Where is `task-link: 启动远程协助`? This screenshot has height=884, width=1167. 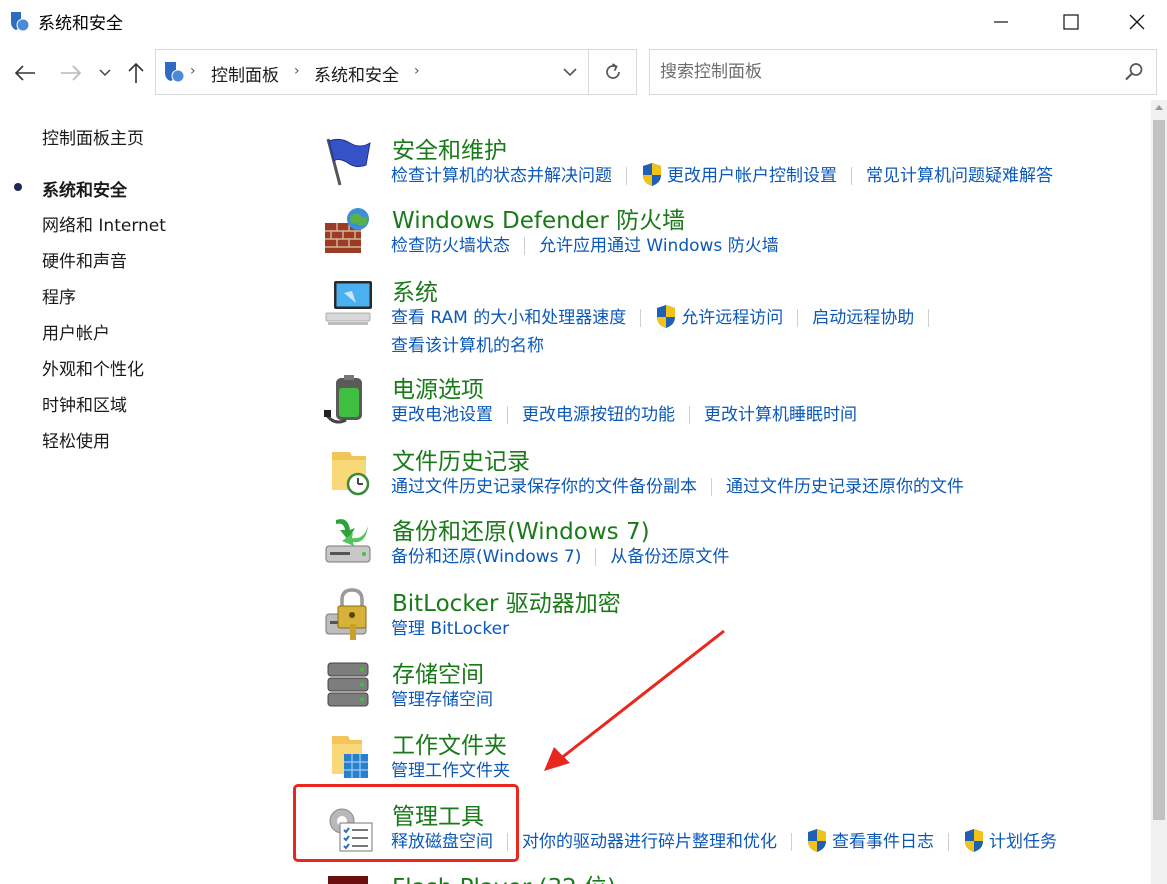
task-link: 启动远程协助 is located at coordinates (863, 318).